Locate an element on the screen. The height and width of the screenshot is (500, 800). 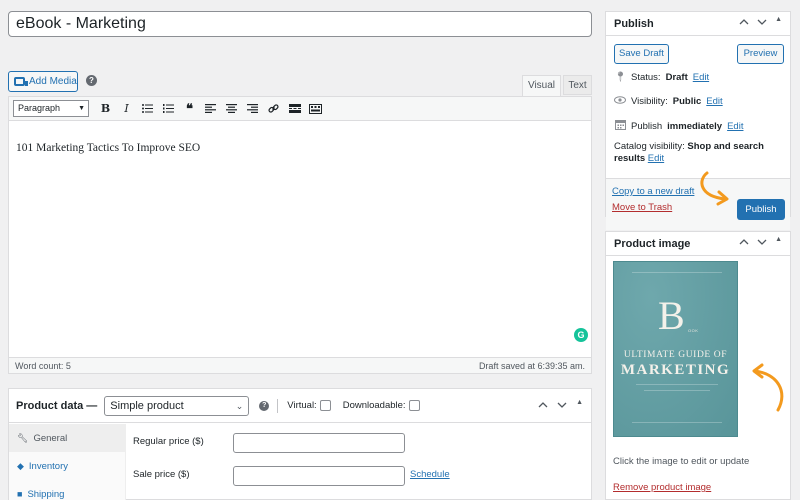
calendar-icon is located at coordinates (620, 126).